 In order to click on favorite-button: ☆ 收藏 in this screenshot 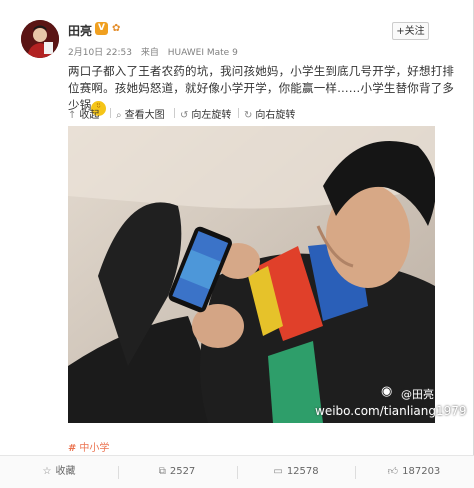, I will do `click(59, 472)`.